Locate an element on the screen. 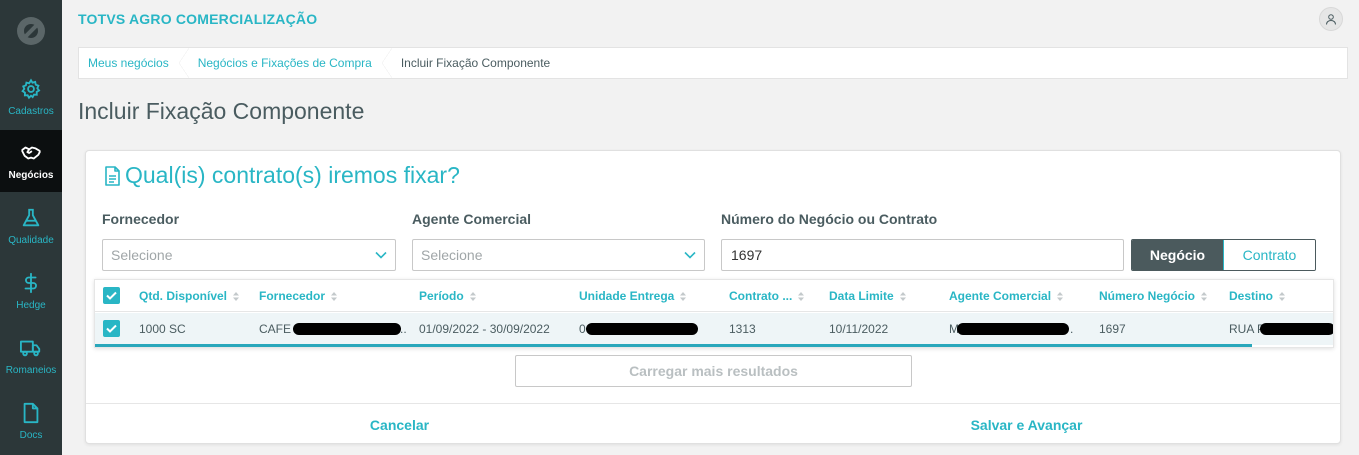 The height and width of the screenshot is (455, 1359). cell-numero-negocio: 1697 is located at coordinates (1112, 329).